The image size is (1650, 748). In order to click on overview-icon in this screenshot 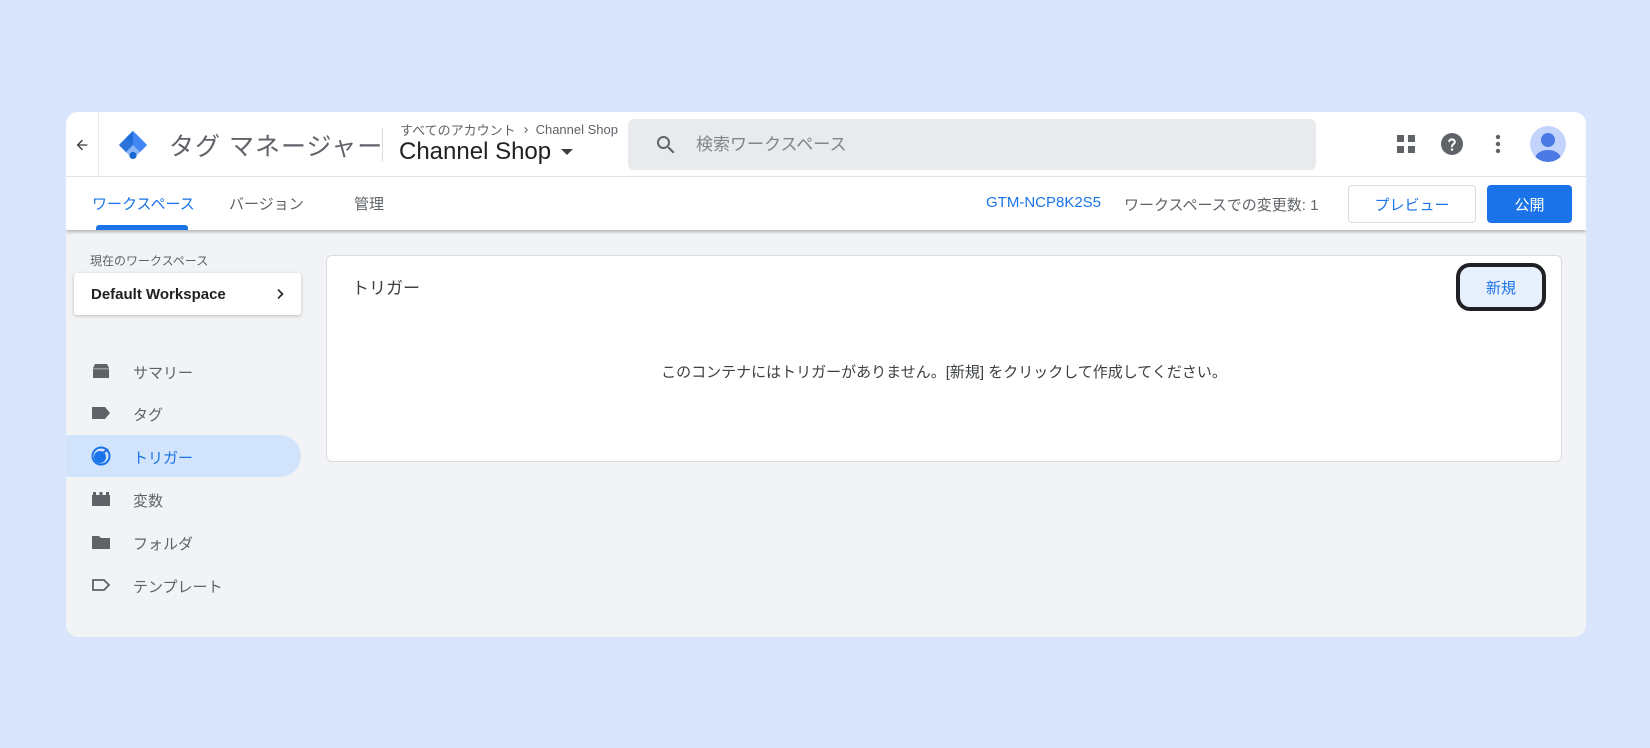, I will do `click(101, 371)`.